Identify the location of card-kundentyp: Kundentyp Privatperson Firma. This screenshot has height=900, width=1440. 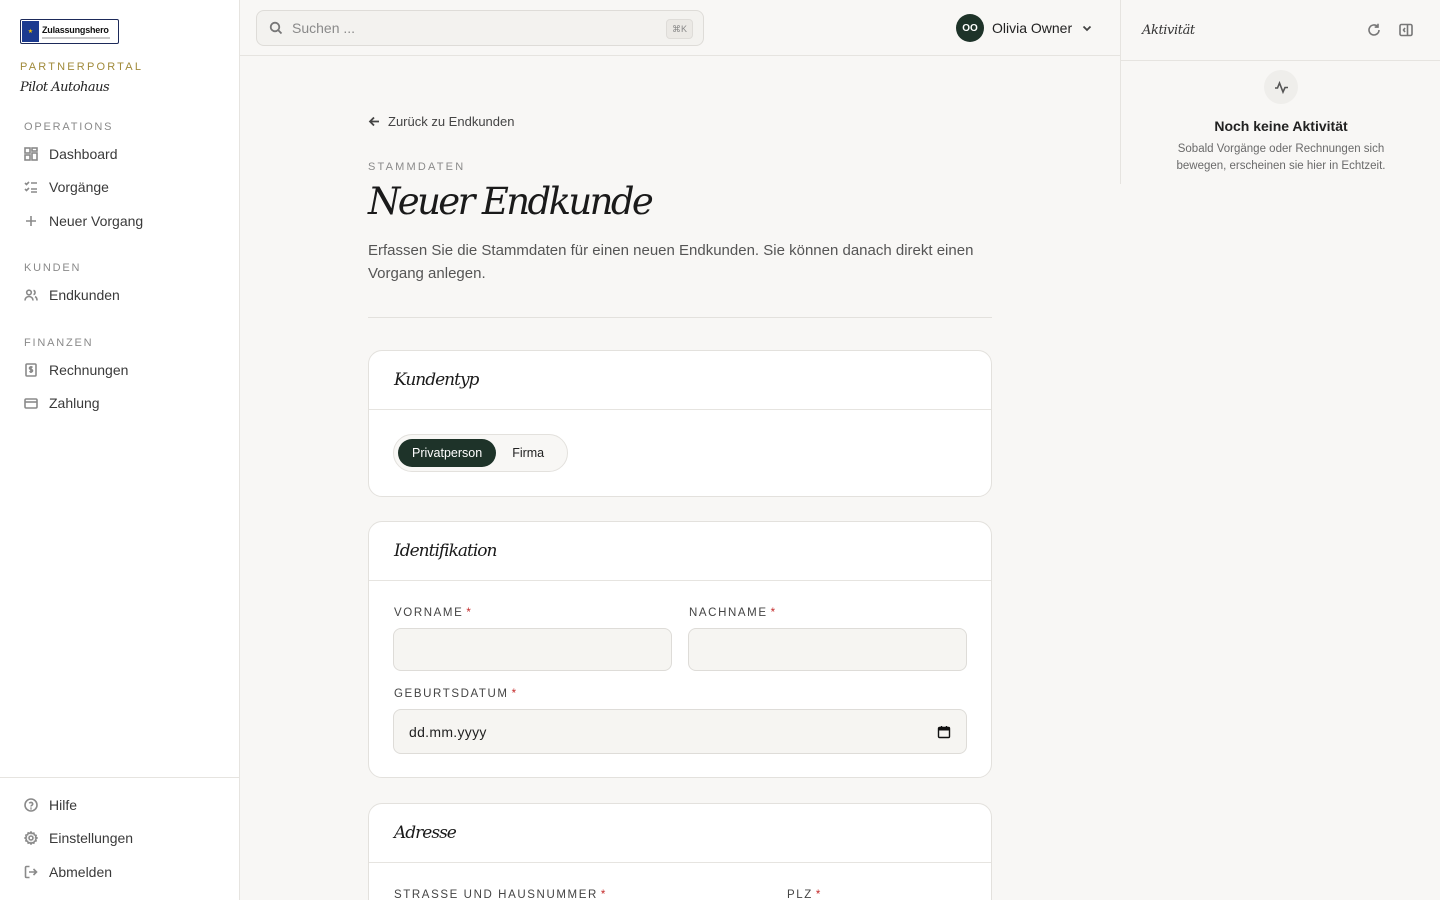
(680, 423).